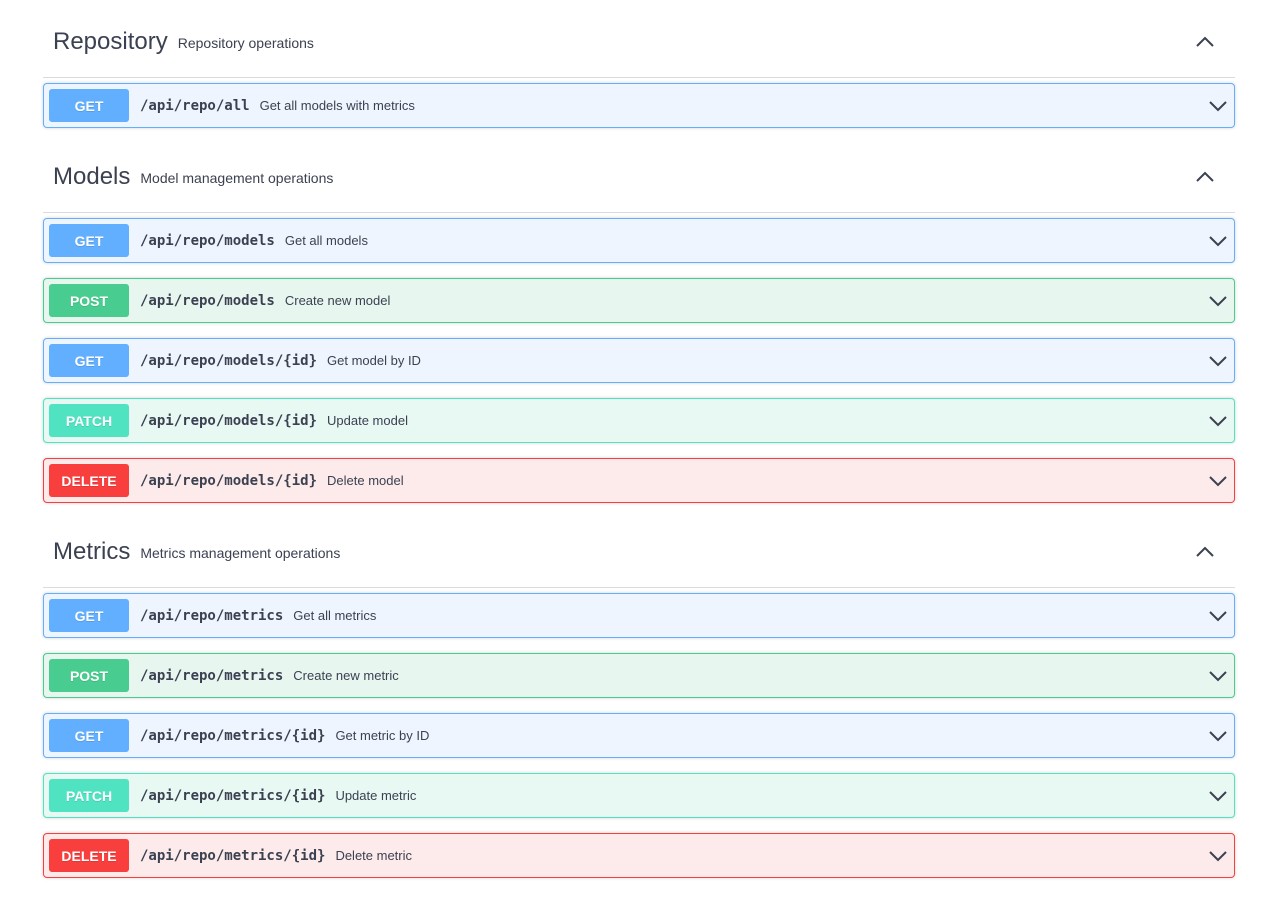  I want to click on section-title: Models, so click(92, 176).